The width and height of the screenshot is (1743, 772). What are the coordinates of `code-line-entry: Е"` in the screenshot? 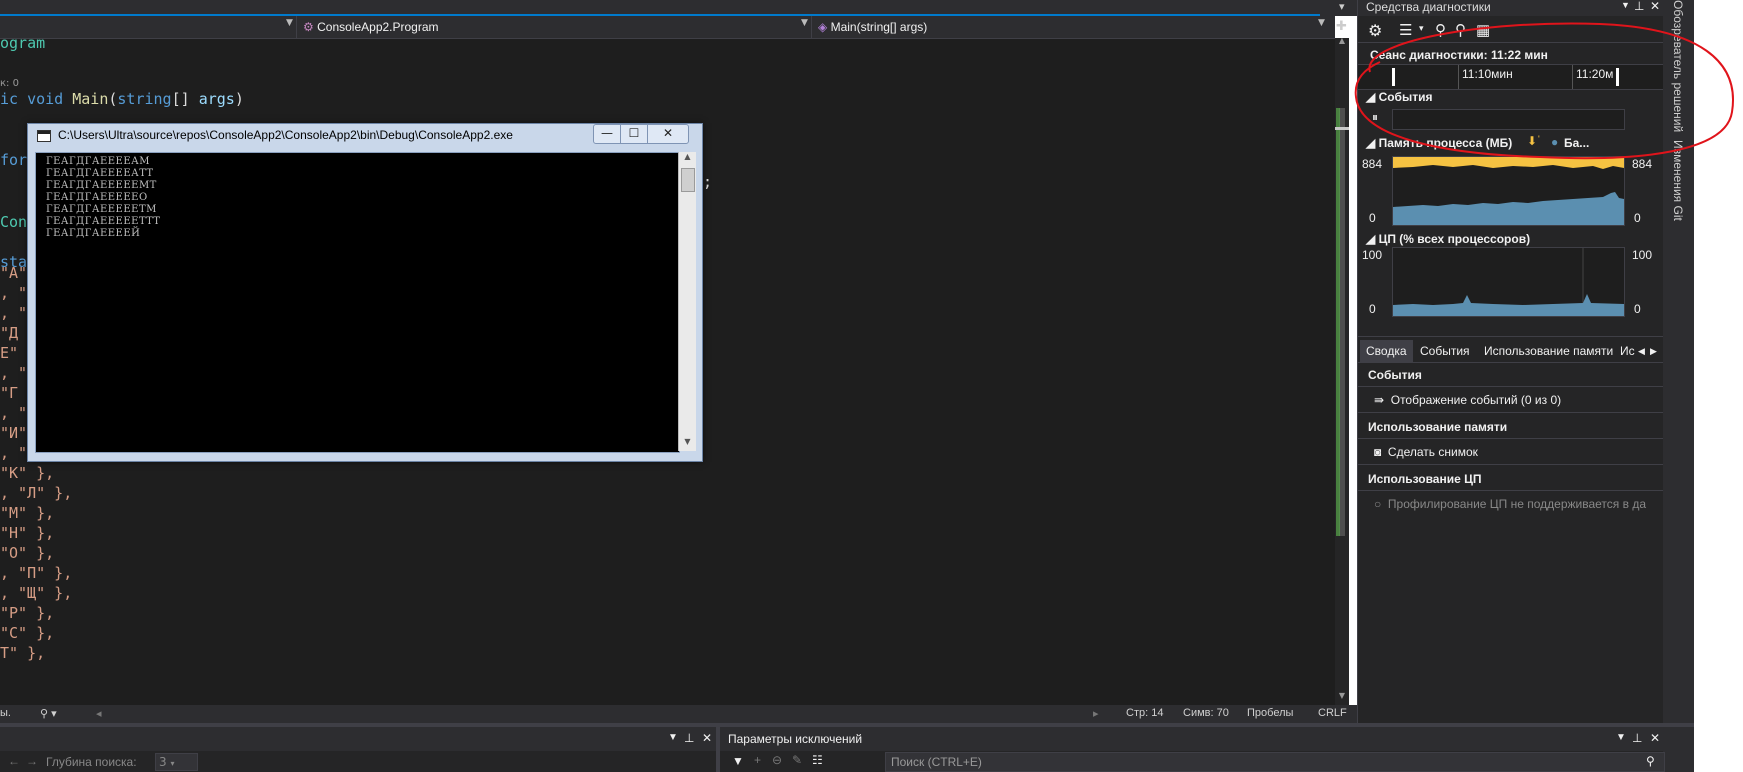 It's located at (9, 353).